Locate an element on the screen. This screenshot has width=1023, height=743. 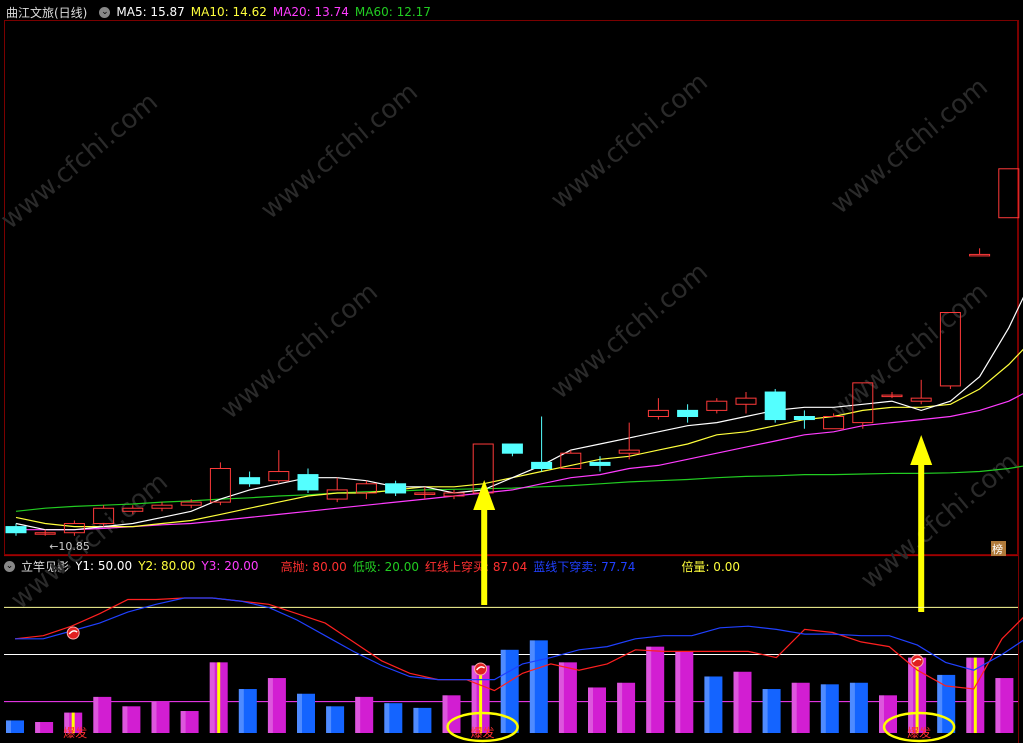
signal-arrow is located at coordinates (484, 542).